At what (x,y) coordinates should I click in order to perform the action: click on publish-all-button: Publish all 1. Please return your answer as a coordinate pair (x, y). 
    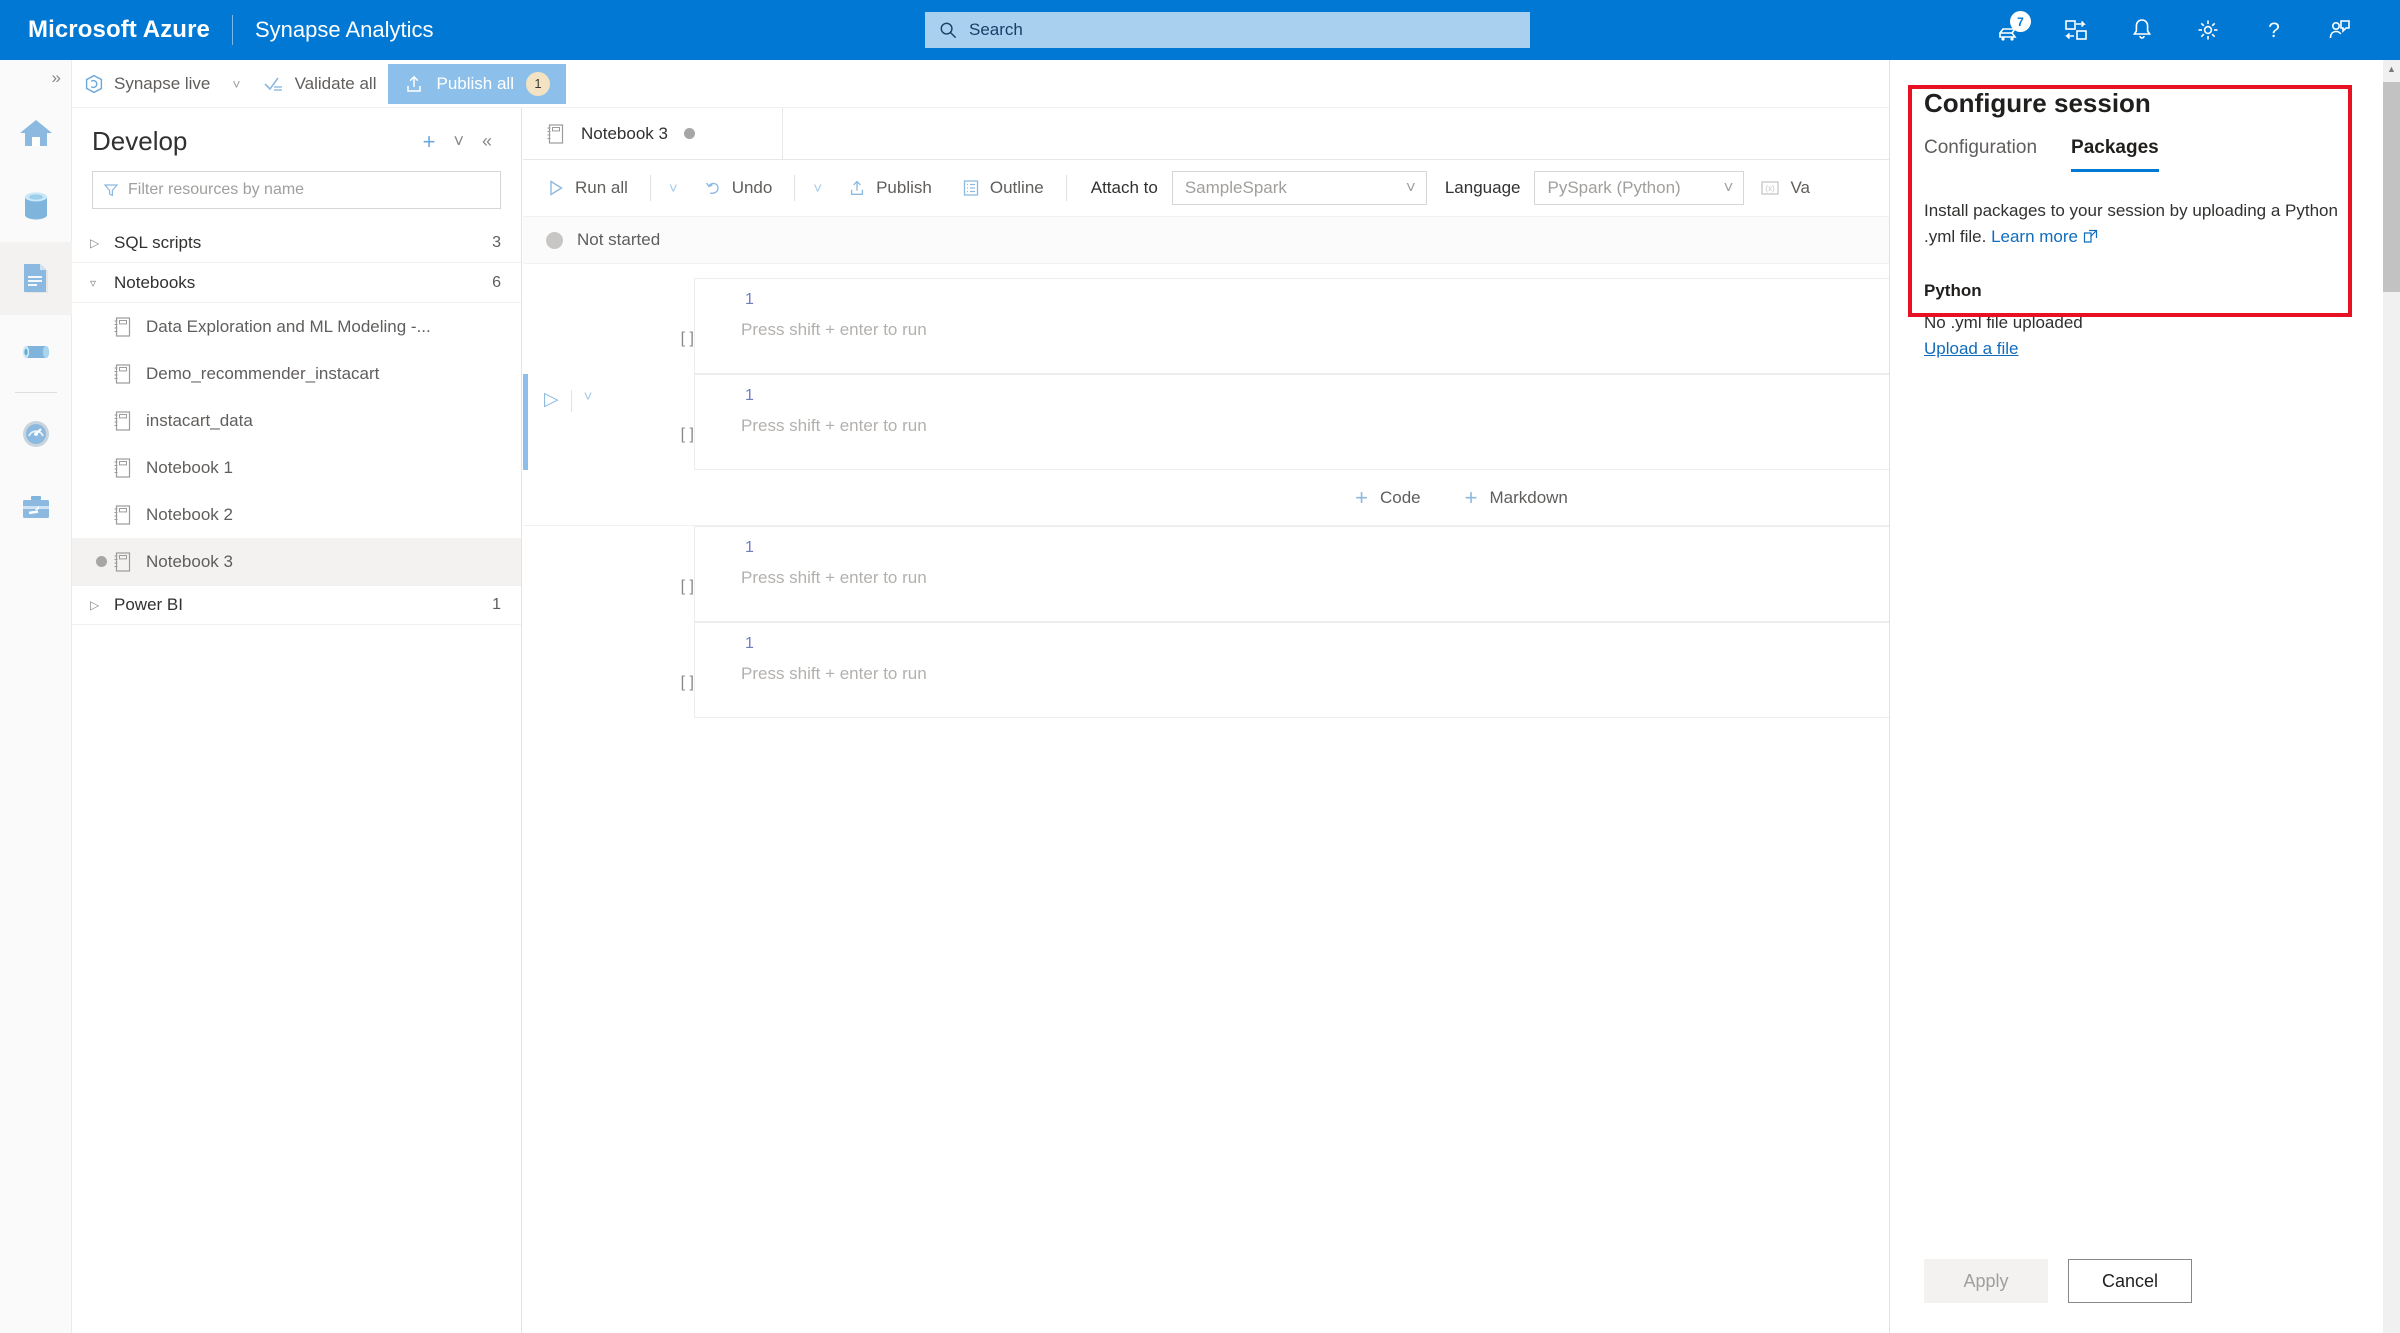
    Looking at the image, I should click on (477, 83).